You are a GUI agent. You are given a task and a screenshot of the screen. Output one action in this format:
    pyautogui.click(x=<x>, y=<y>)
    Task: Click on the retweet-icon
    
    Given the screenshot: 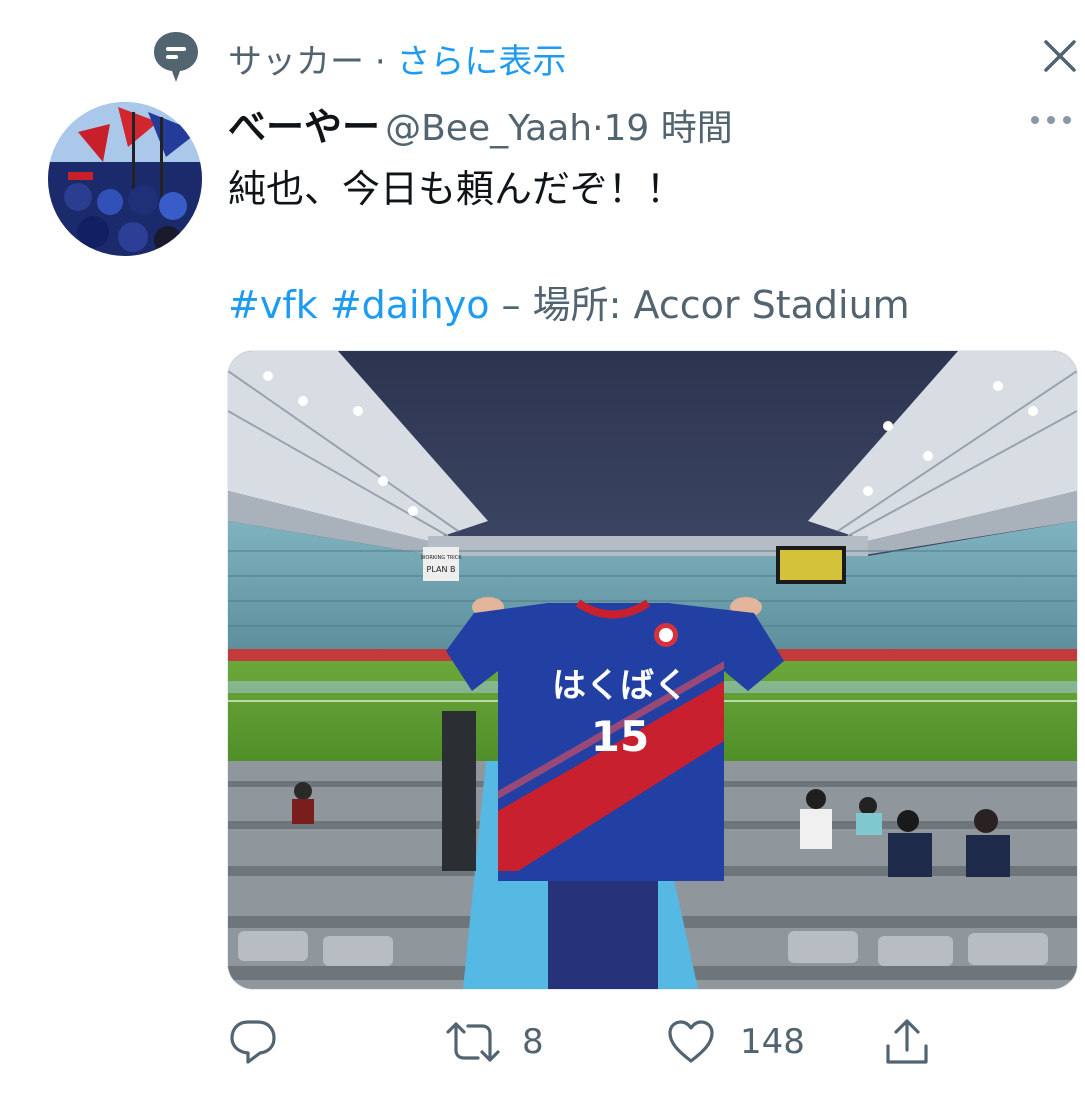 What is the action you would take?
    pyautogui.click(x=473, y=1042)
    